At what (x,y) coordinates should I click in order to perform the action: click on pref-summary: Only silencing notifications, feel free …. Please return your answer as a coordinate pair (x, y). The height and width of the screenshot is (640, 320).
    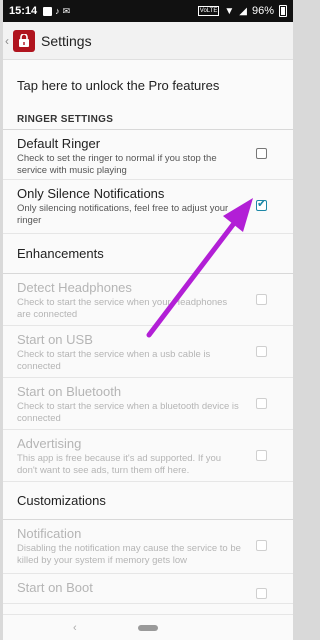
    Looking at the image, I should click on (123, 214).